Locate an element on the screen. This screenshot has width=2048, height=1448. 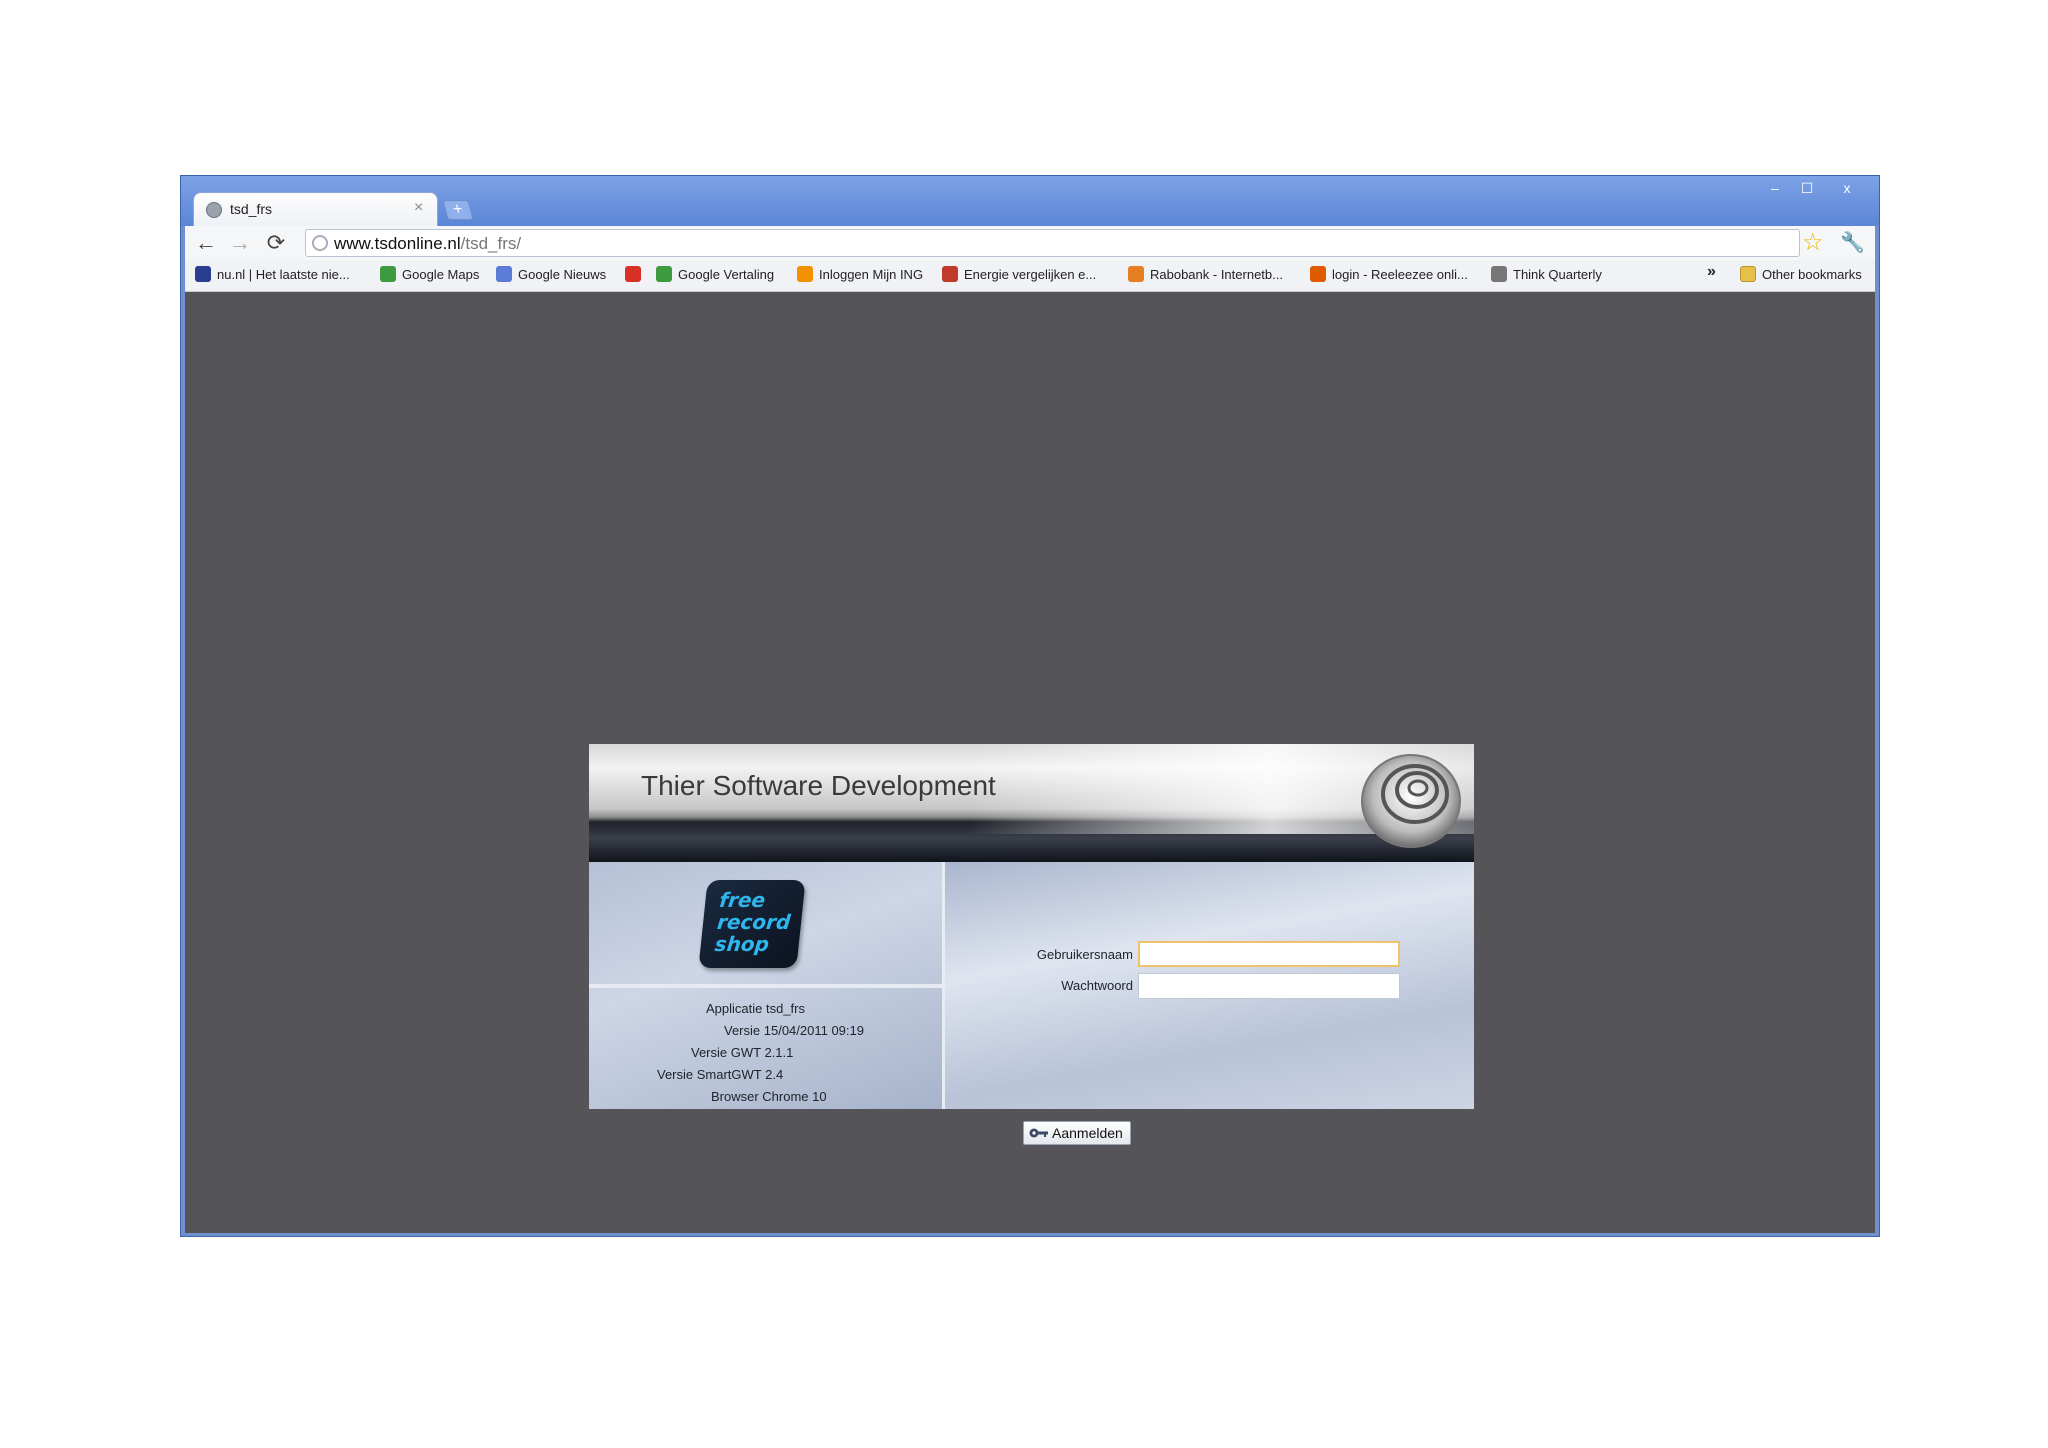
browser-toolbar: ← → ⟳ www.tsdonline.nl/tsd_frs/ ☆ 🔧 is located at coordinates (1030, 243).